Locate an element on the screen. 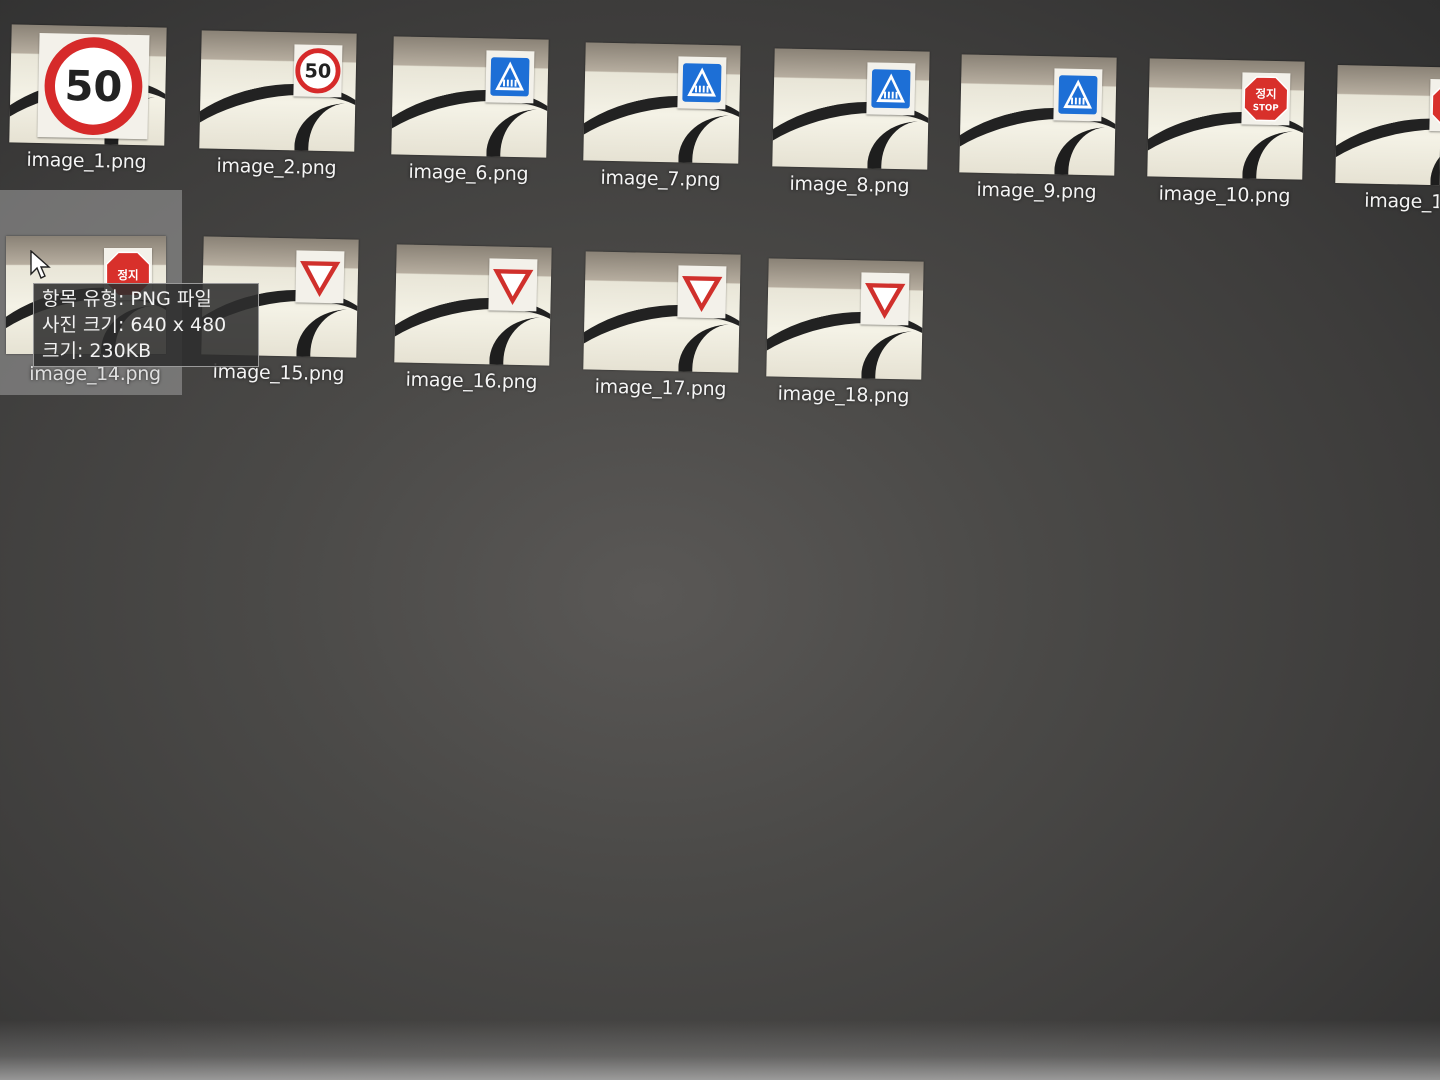 The image size is (1440, 1080). file-item: image_11. is located at coordinates (1382, 148).